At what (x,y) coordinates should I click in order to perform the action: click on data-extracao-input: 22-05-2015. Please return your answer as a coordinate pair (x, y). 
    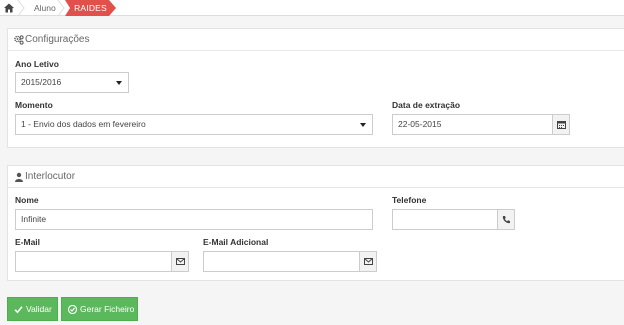
    Looking at the image, I should click on (481, 124).